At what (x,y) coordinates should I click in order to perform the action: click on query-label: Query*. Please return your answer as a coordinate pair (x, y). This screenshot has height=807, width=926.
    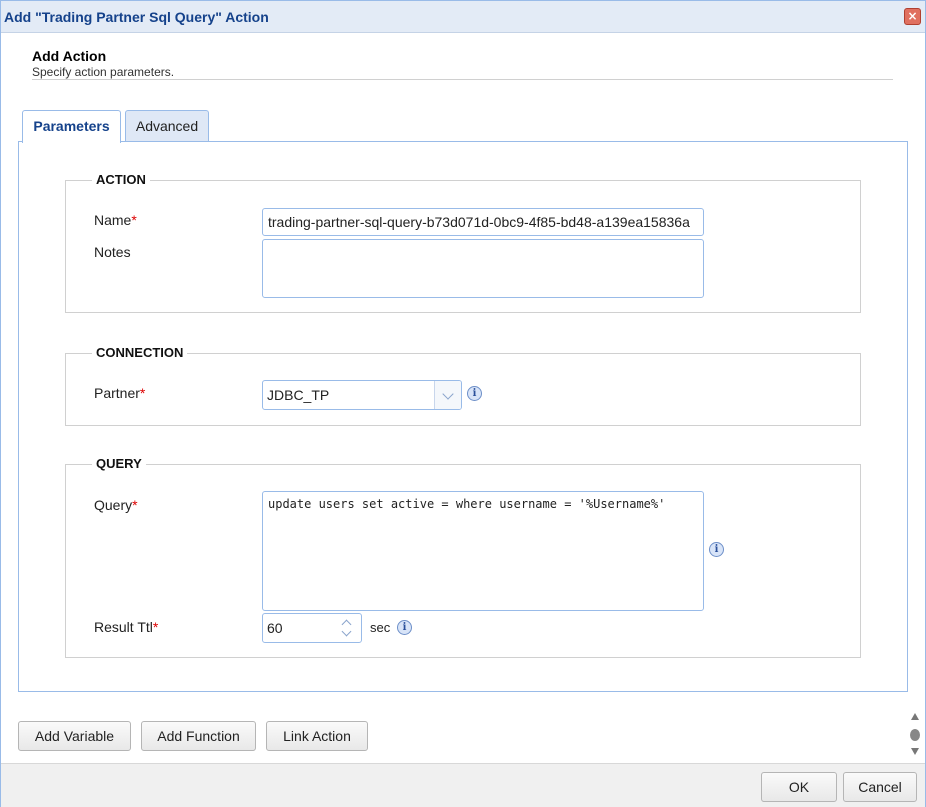
    Looking at the image, I should click on (116, 505).